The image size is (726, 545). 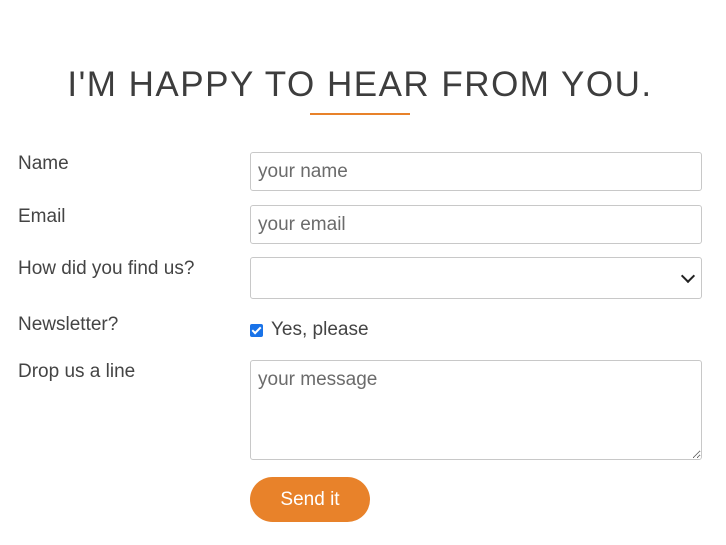 I want to click on source-label: How did you find us?, so click(x=106, y=268).